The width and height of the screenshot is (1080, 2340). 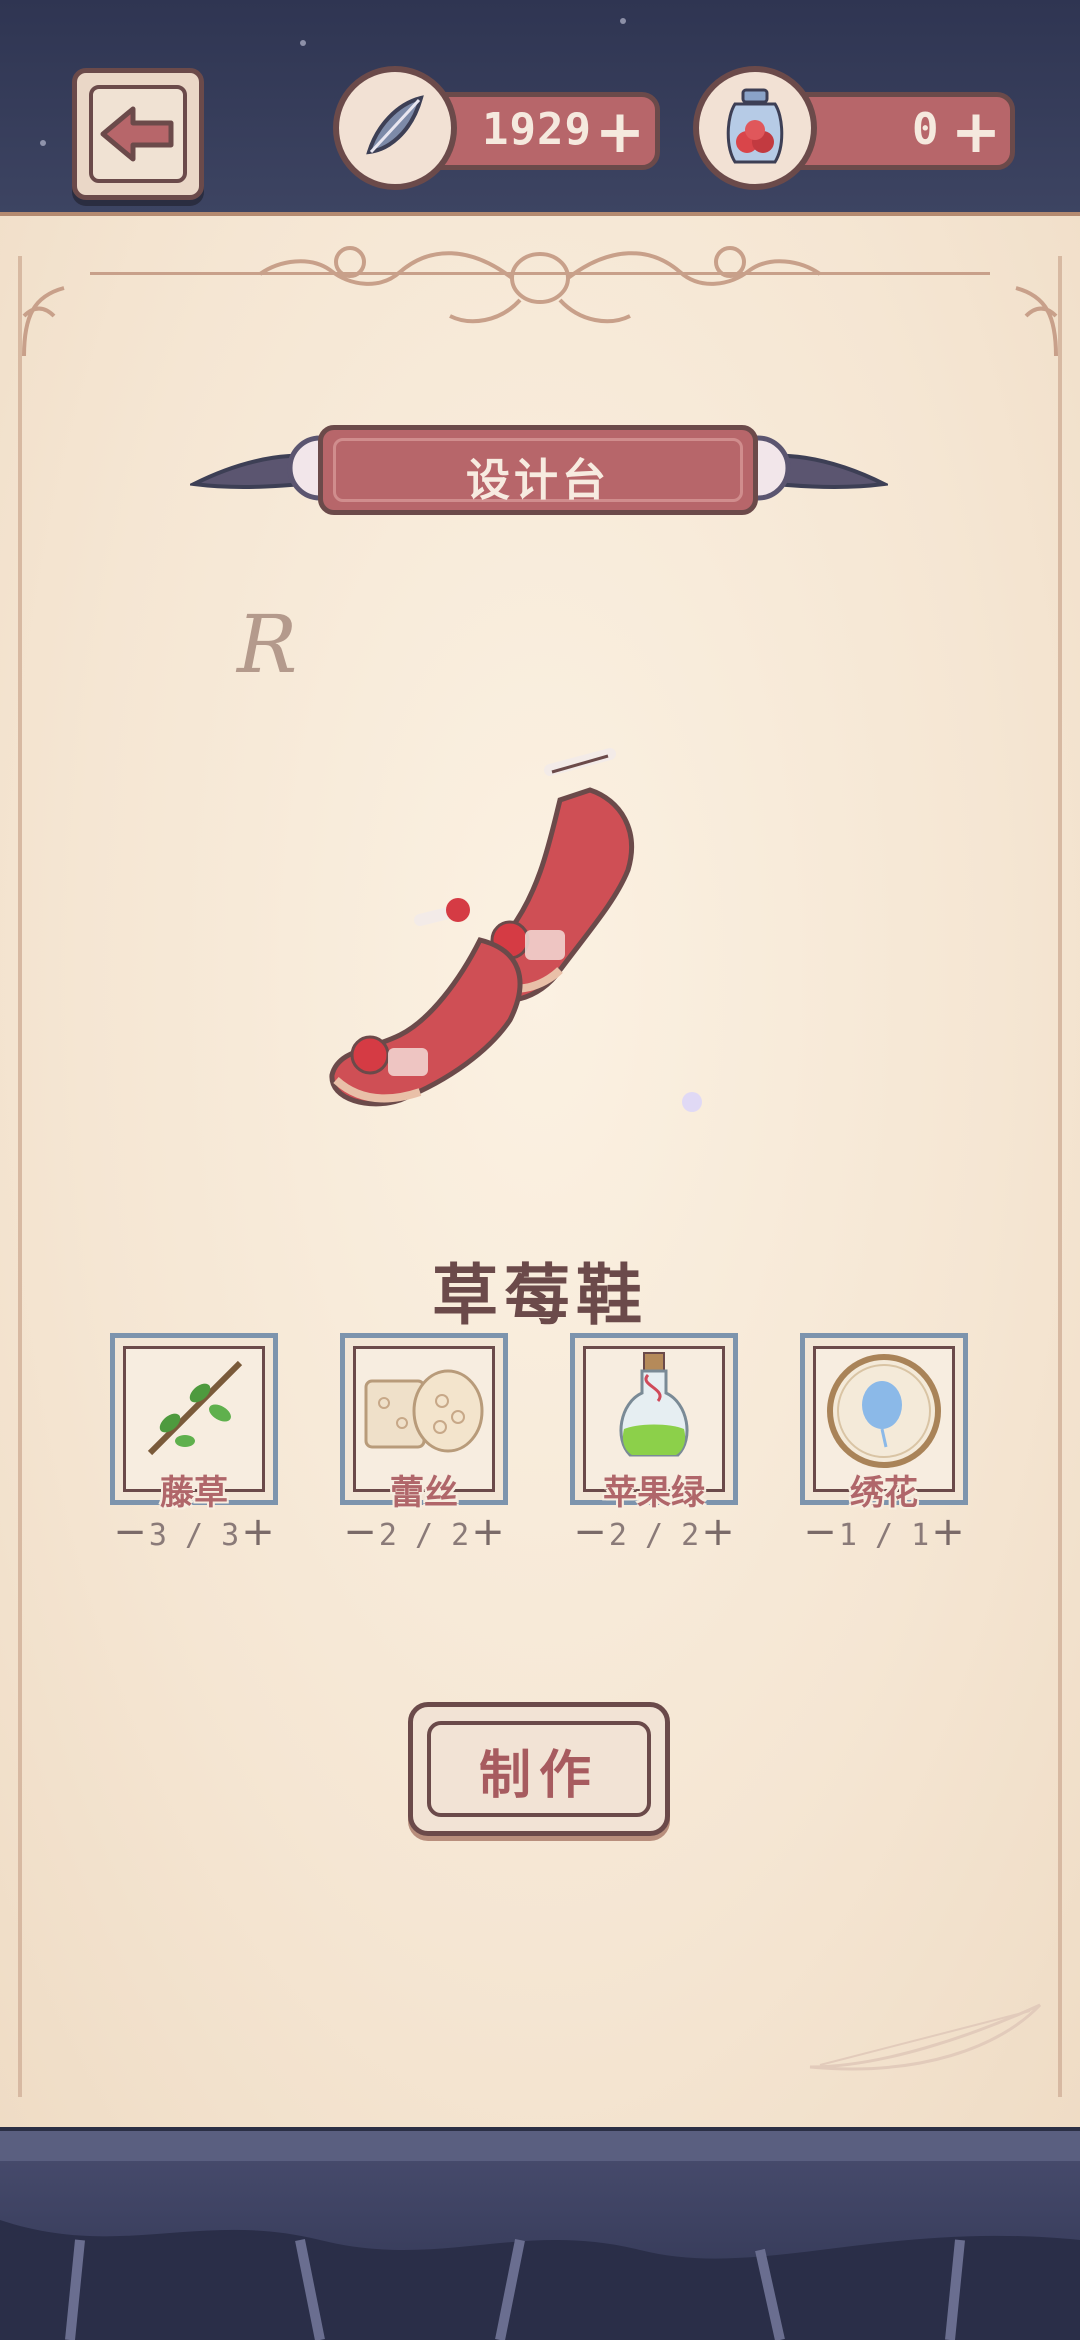 What do you see at coordinates (540, 285) in the screenshot?
I see `top-ornament` at bounding box center [540, 285].